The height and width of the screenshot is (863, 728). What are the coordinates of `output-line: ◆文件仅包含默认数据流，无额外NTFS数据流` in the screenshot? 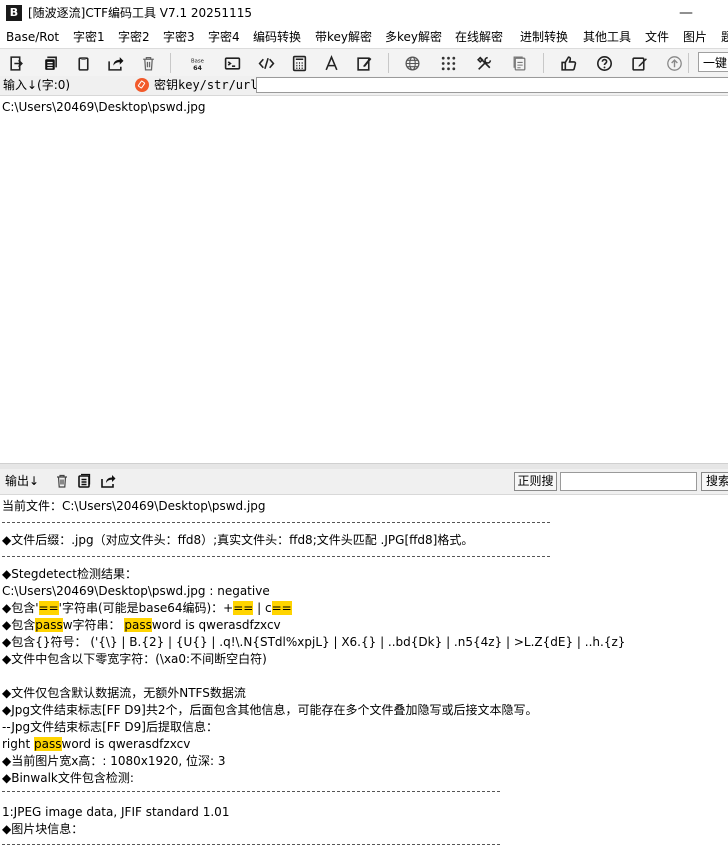 It's located at (124, 693).